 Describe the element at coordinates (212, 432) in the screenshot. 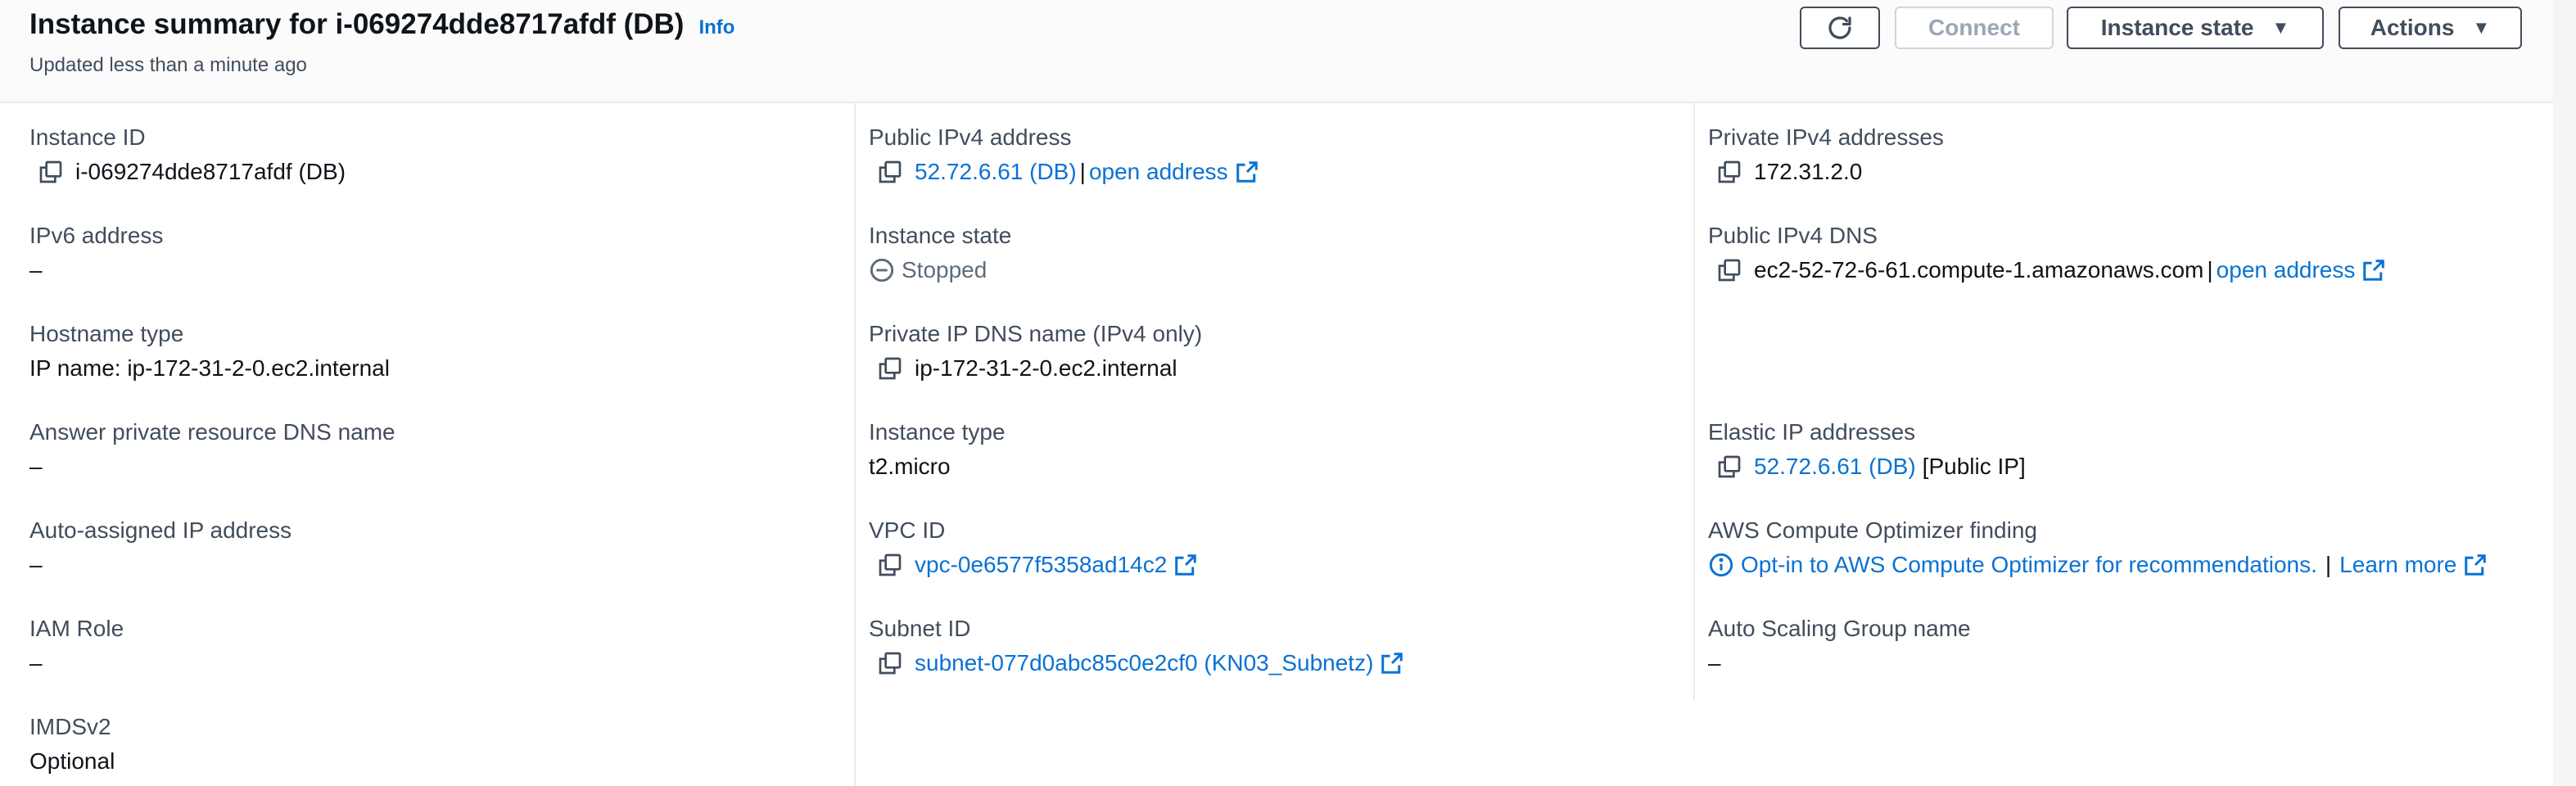

I see `field-label: Answer private resource DNS name` at that location.